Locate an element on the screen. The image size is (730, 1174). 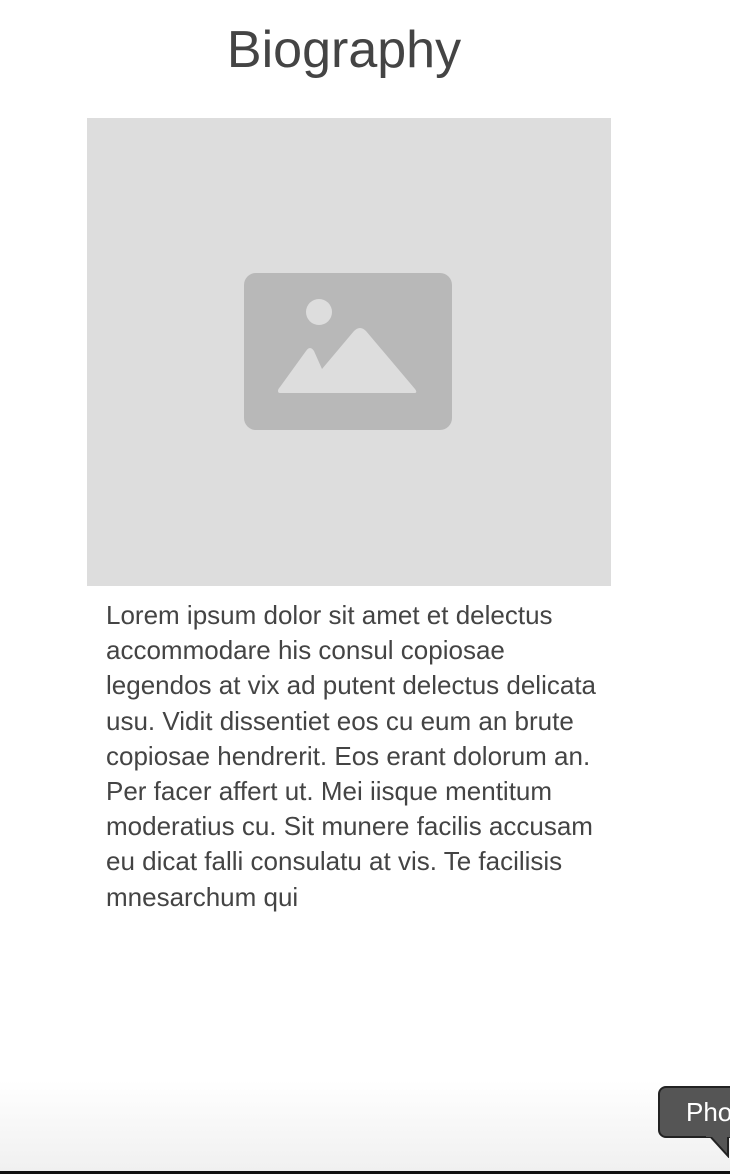
image-icon is located at coordinates (348, 351).